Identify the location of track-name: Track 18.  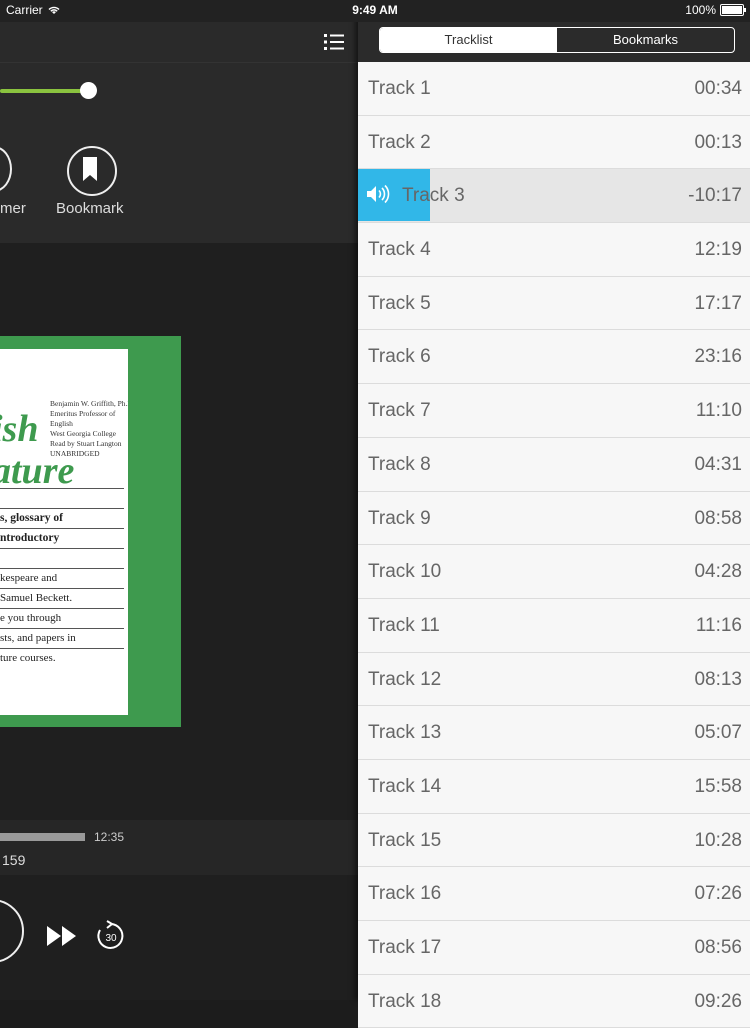
(405, 1001).